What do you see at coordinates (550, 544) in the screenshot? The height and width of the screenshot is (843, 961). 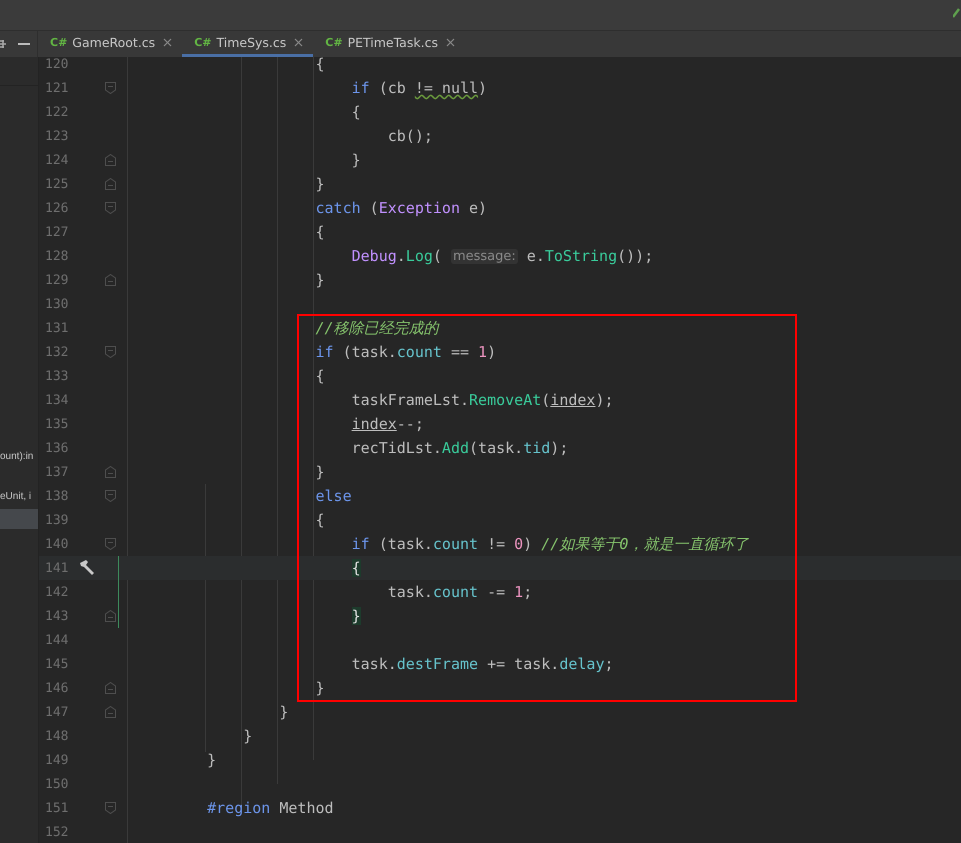 I see `code-text: if (task.count != 0) //如果等于0，就是一直循环了` at bounding box center [550, 544].